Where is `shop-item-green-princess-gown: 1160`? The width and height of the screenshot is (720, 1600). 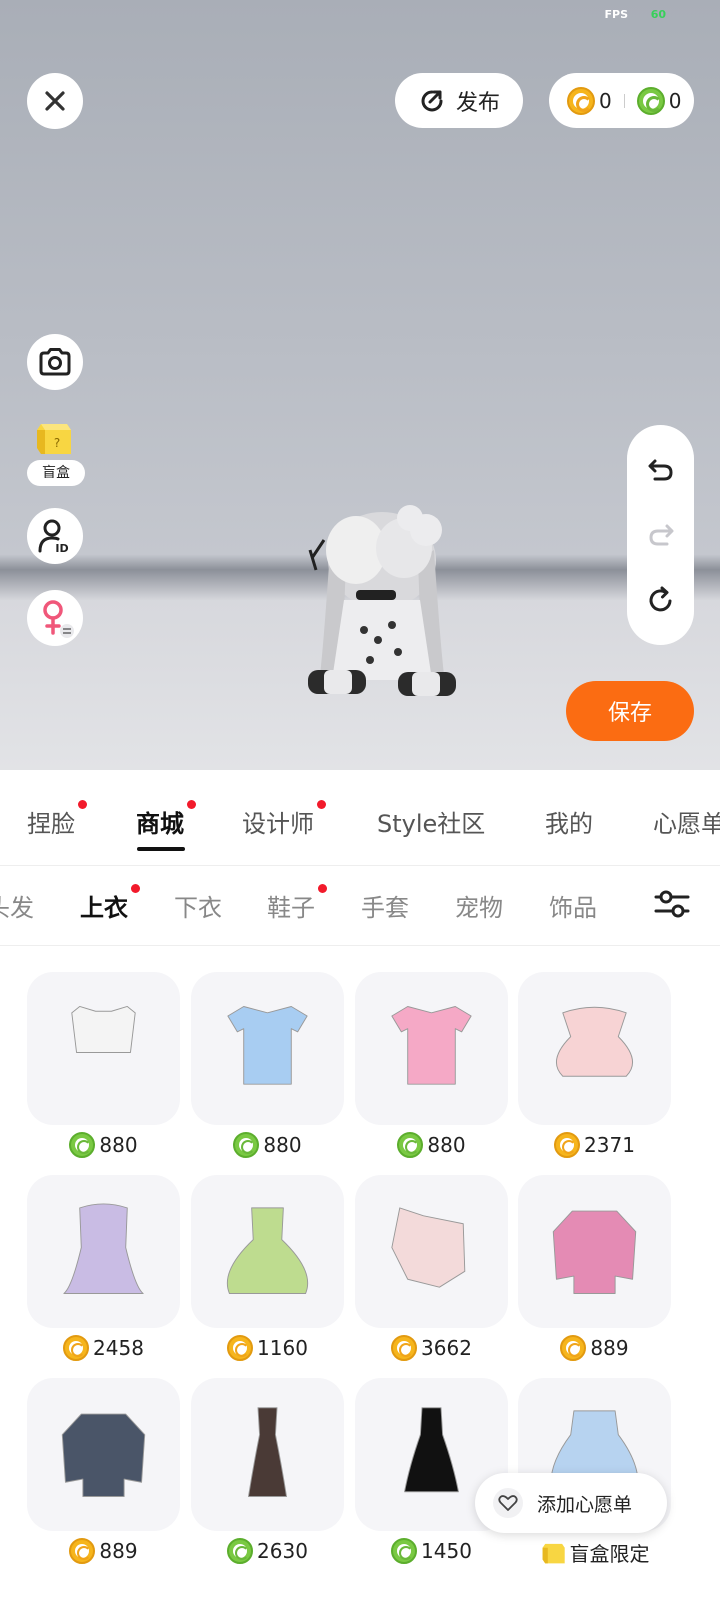 shop-item-green-princess-gown: 1160 is located at coordinates (267, 1272).